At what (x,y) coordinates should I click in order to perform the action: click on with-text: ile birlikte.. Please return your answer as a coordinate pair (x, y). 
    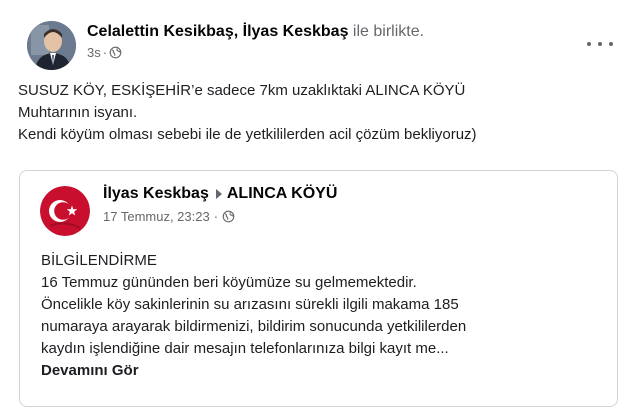
    Looking at the image, I should click on (386, 31).